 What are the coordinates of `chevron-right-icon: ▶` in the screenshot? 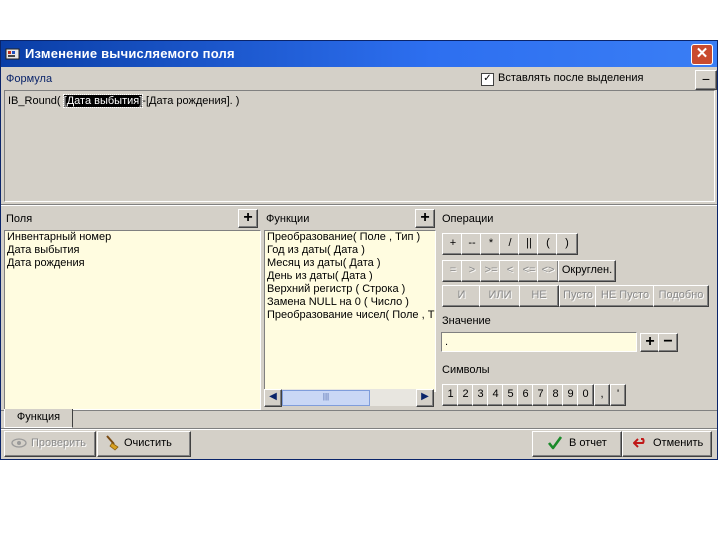 It's located at (425, 396).